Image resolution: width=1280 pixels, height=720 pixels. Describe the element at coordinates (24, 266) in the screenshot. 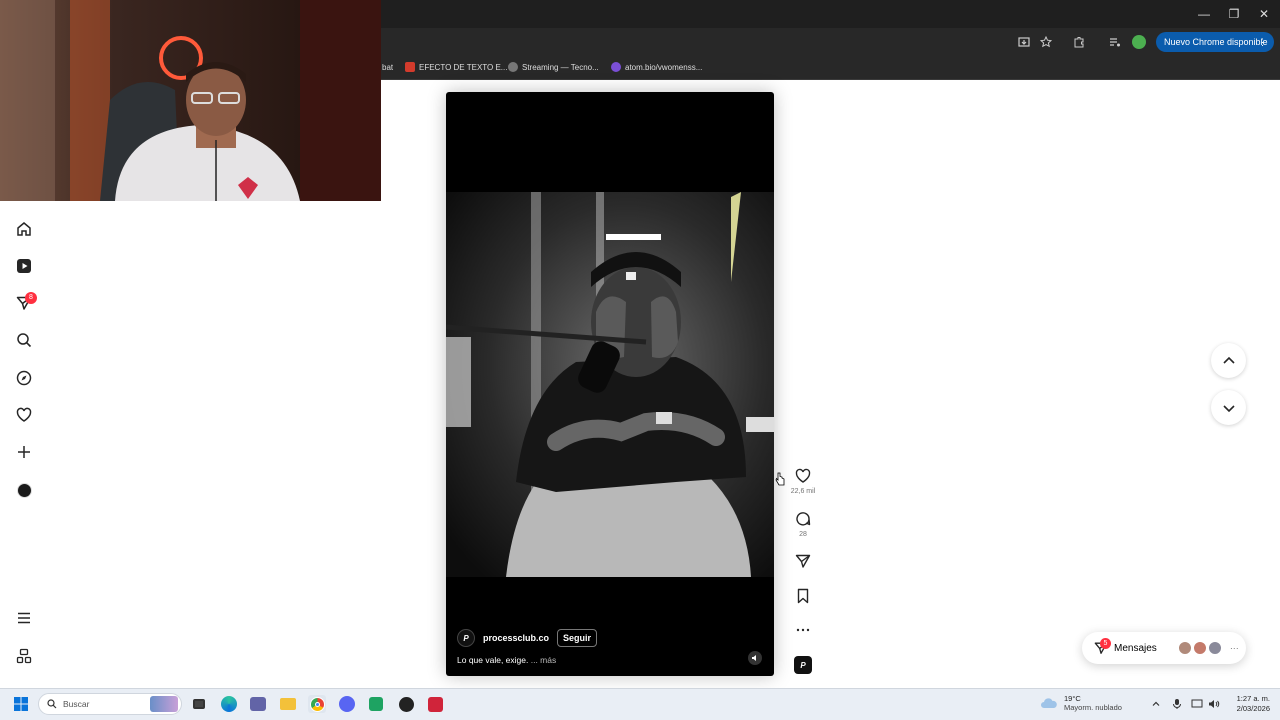

I see `reels-icon` at that location.